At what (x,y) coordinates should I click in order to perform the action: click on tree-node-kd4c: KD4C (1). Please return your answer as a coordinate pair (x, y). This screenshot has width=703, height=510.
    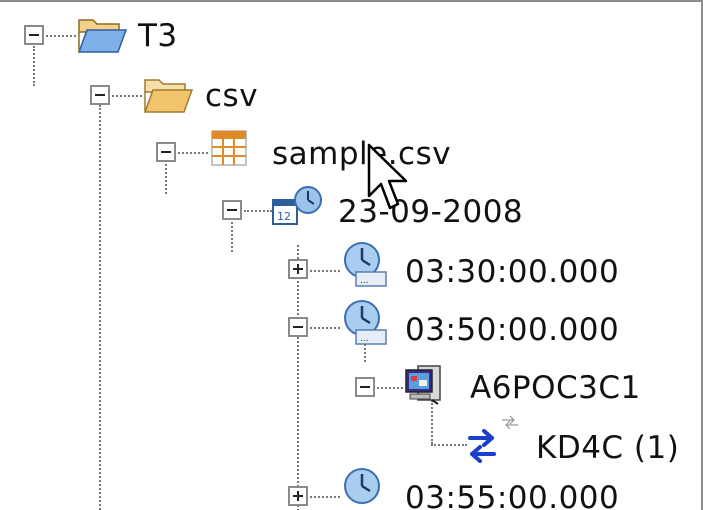
    Looking at the image, I should click on (607, 448).